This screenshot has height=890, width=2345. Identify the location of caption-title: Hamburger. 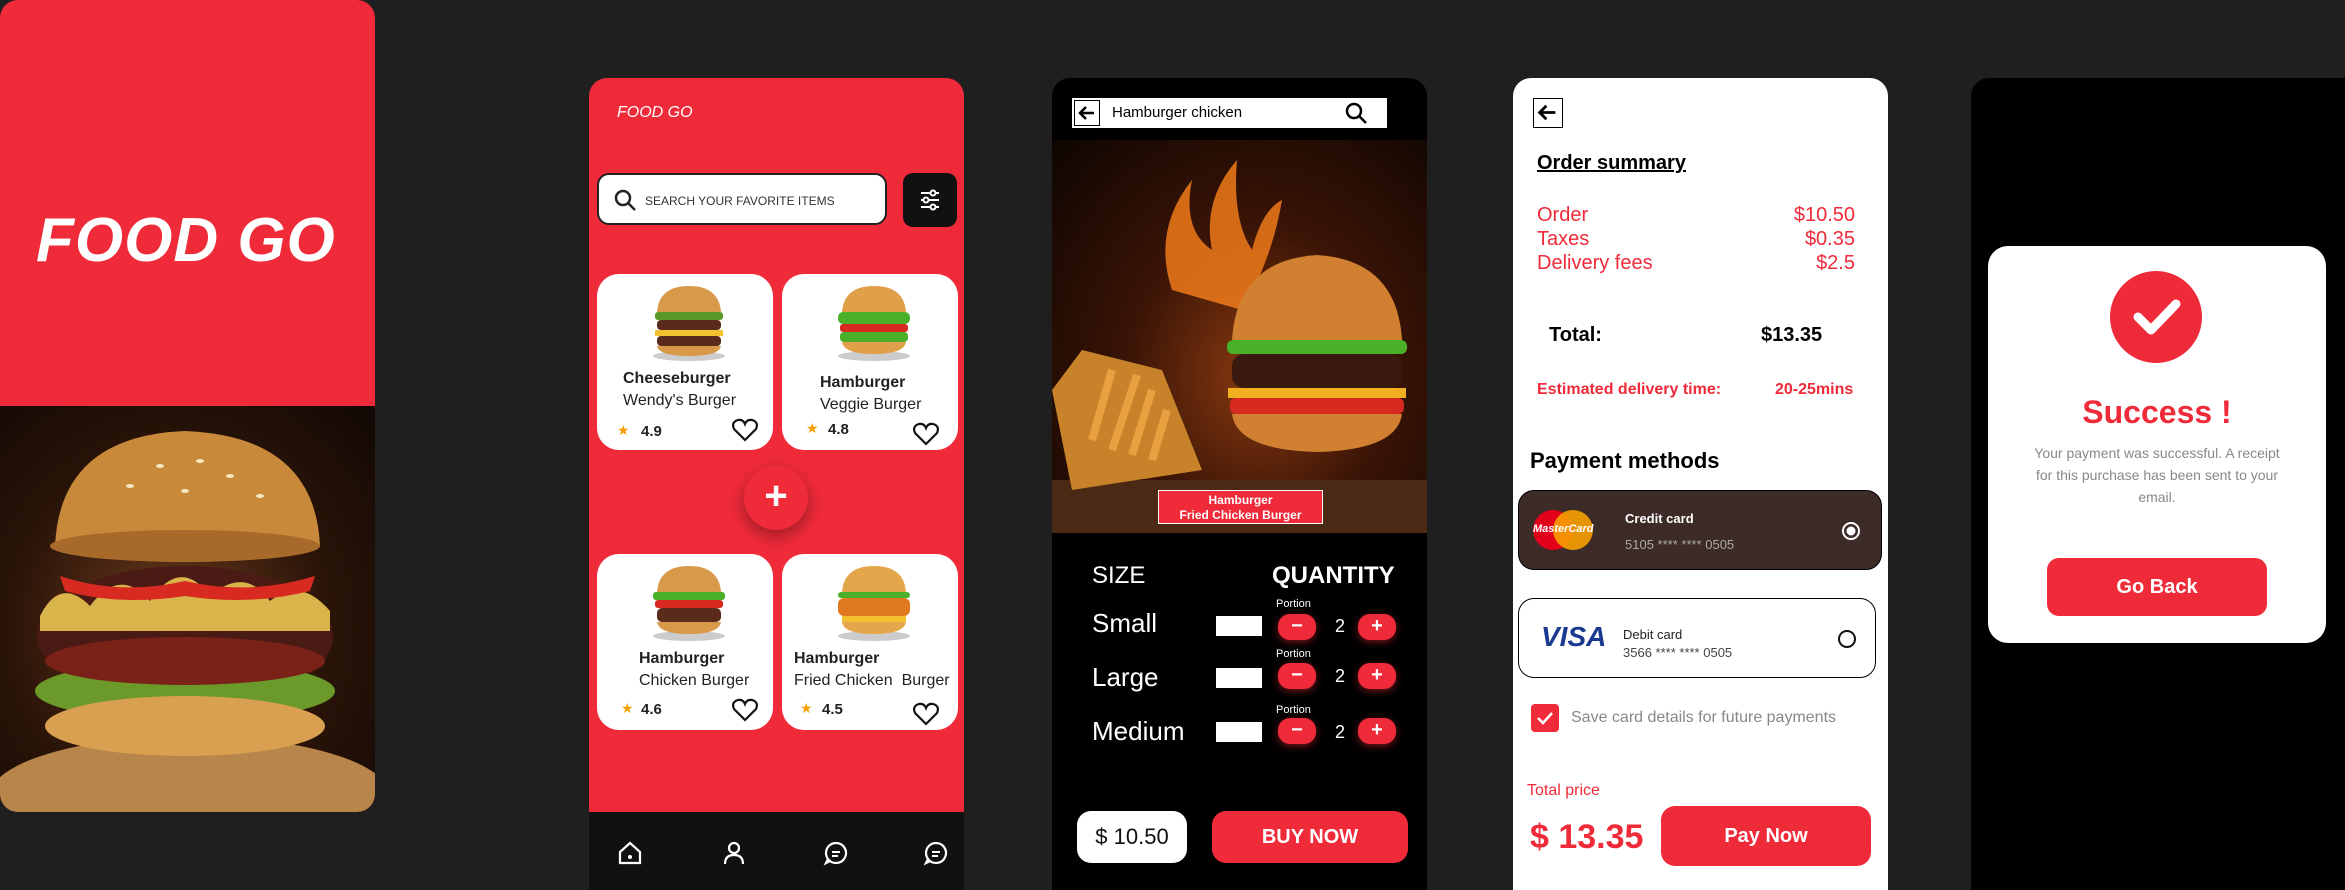
(1240, 500).